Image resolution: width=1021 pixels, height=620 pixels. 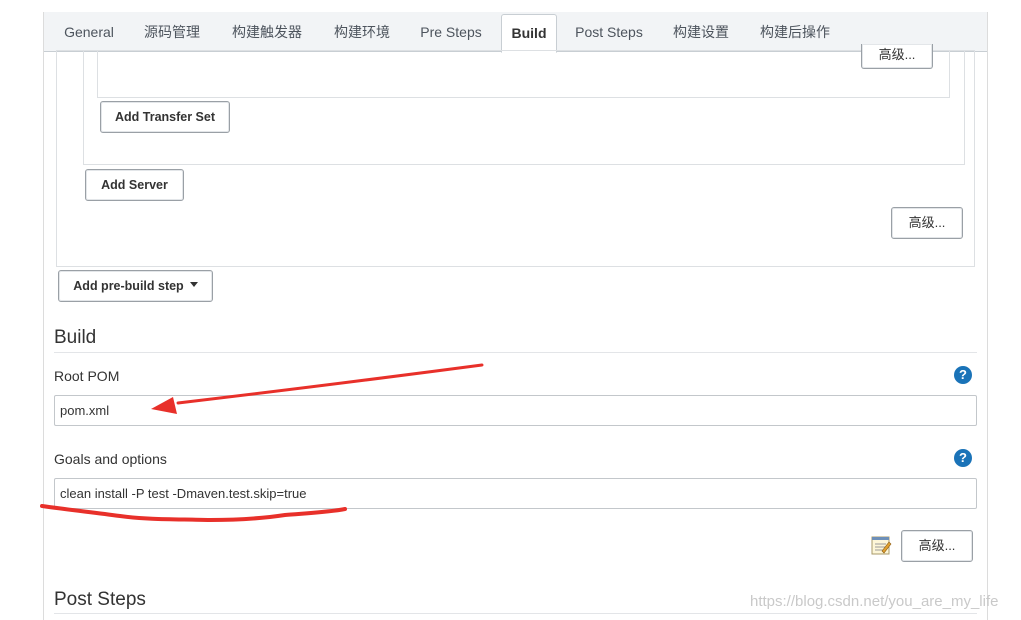 I want to click on tab-post-build-actions: 构建后操作, so click(x=795, y=32).